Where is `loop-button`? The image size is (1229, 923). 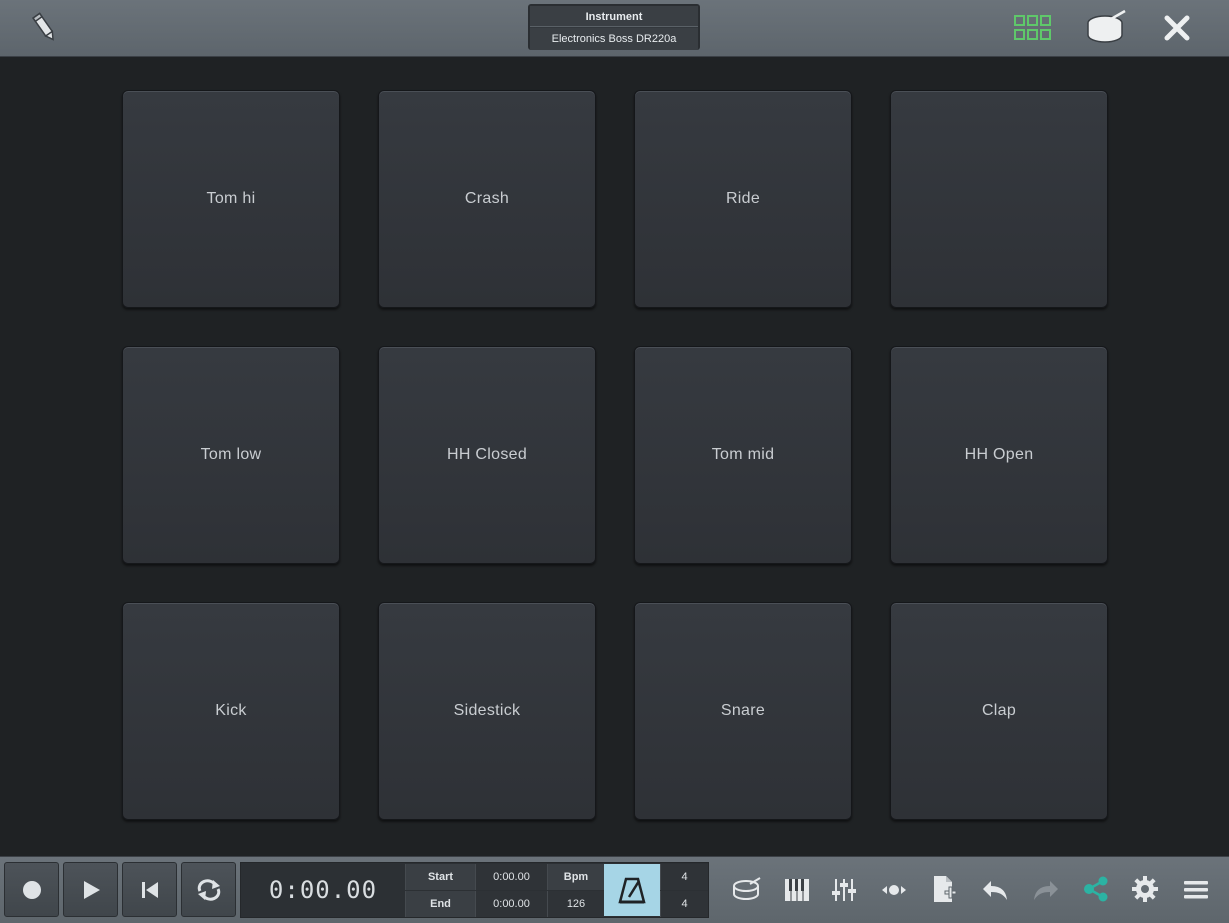 loop-button is located at coordinates (208, 889).